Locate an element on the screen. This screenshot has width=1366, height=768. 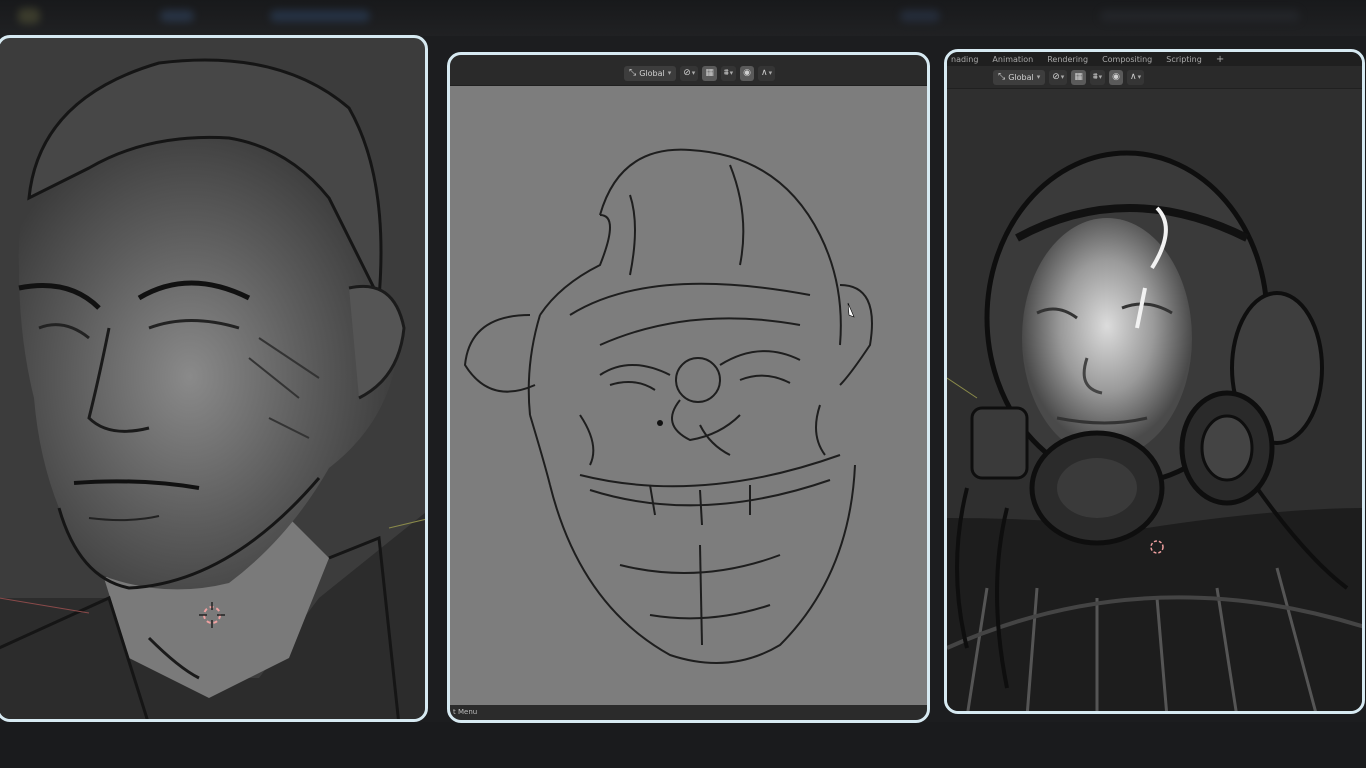
tab-rendering: Rendering is located at coordinates (1067, 59).